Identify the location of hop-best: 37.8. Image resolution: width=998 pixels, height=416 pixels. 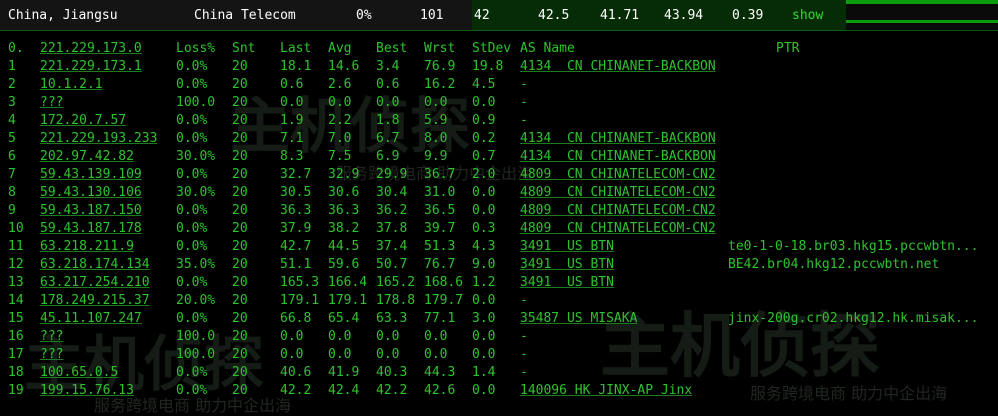
(392, 228).